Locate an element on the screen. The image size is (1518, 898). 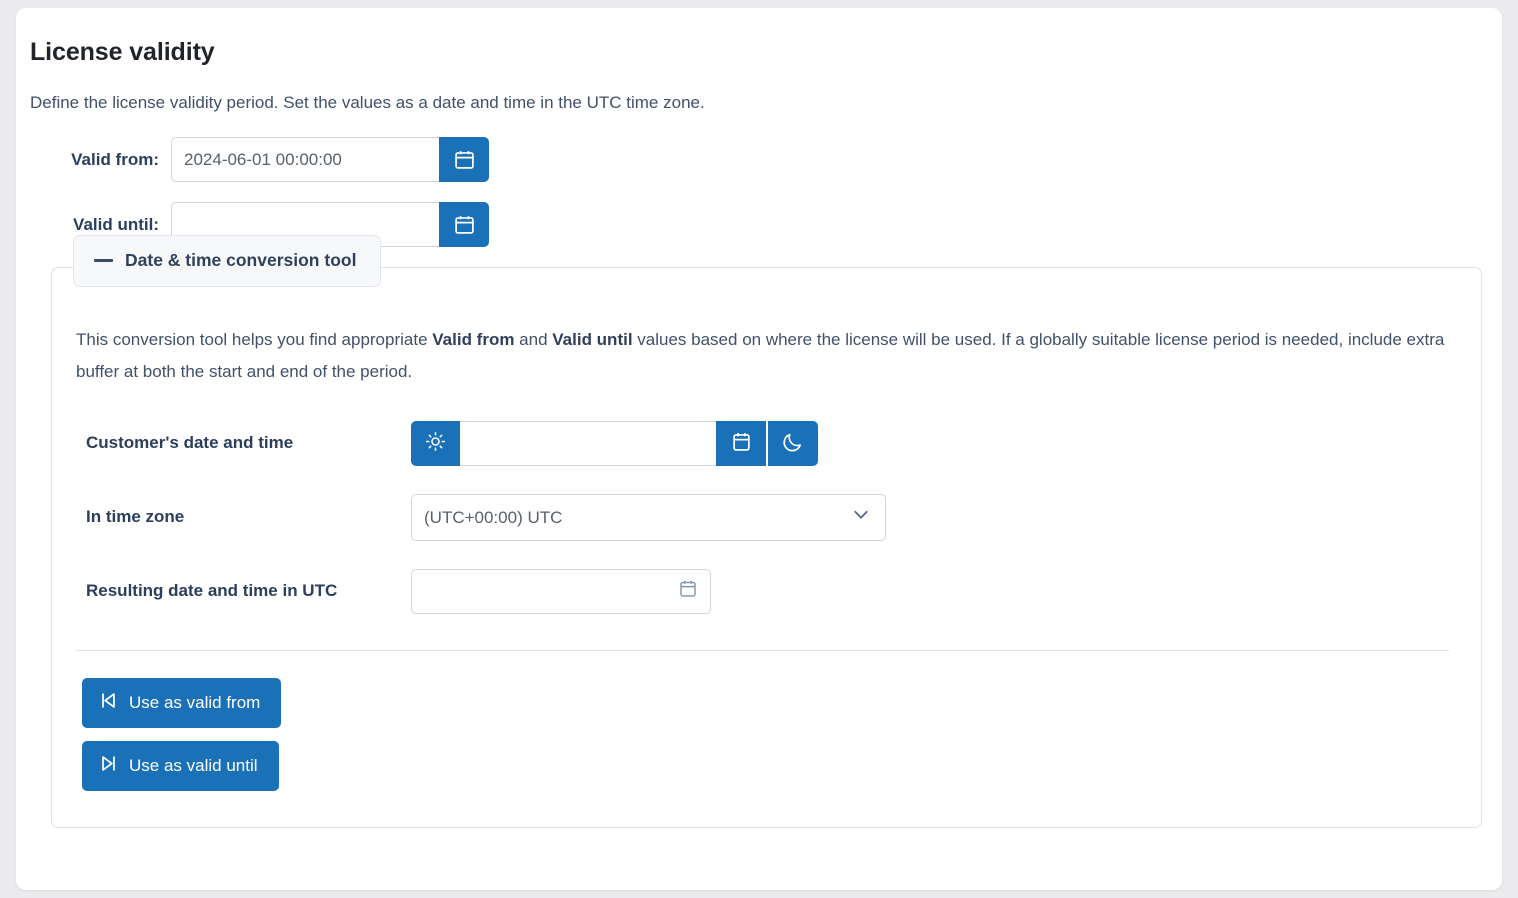
page-title: License validity is located at coordinates (122, 52).